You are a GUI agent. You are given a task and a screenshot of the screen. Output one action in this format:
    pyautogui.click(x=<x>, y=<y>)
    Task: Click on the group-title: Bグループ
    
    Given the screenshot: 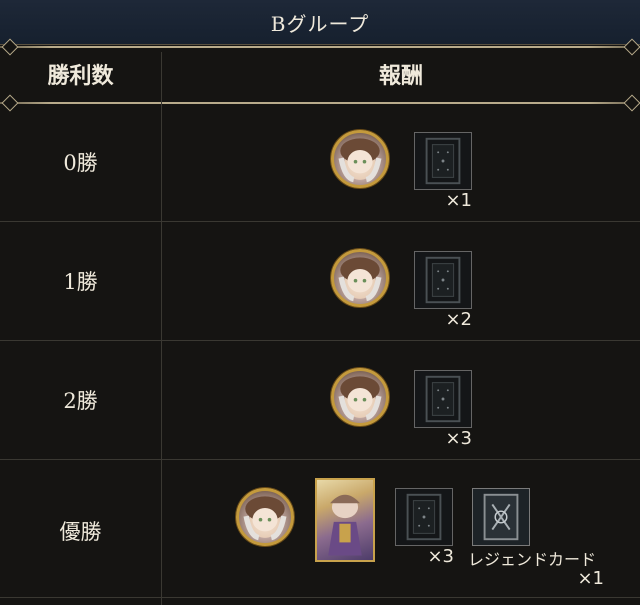 What is the action you would take?
    pyautogui.click(x=320, y=24)
    